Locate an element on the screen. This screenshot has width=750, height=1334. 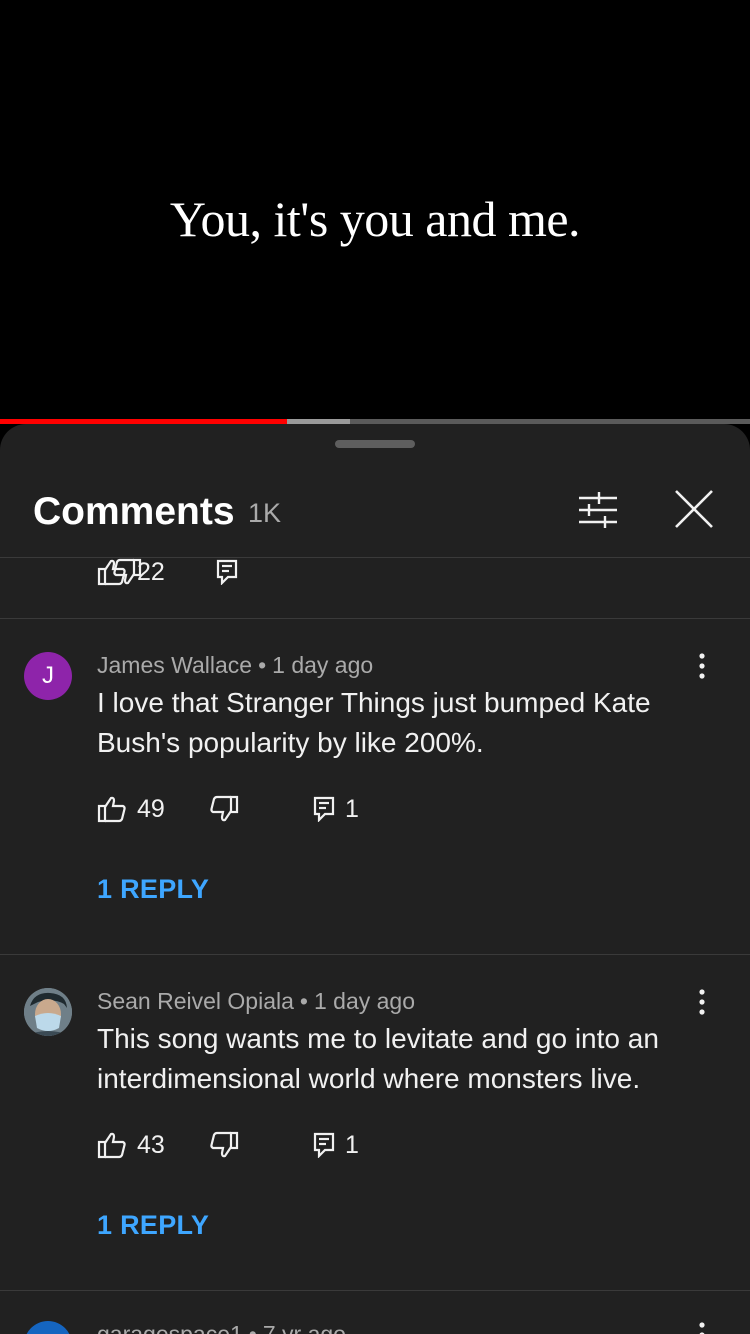
sliders-icon is located at coordinates (598, 510).